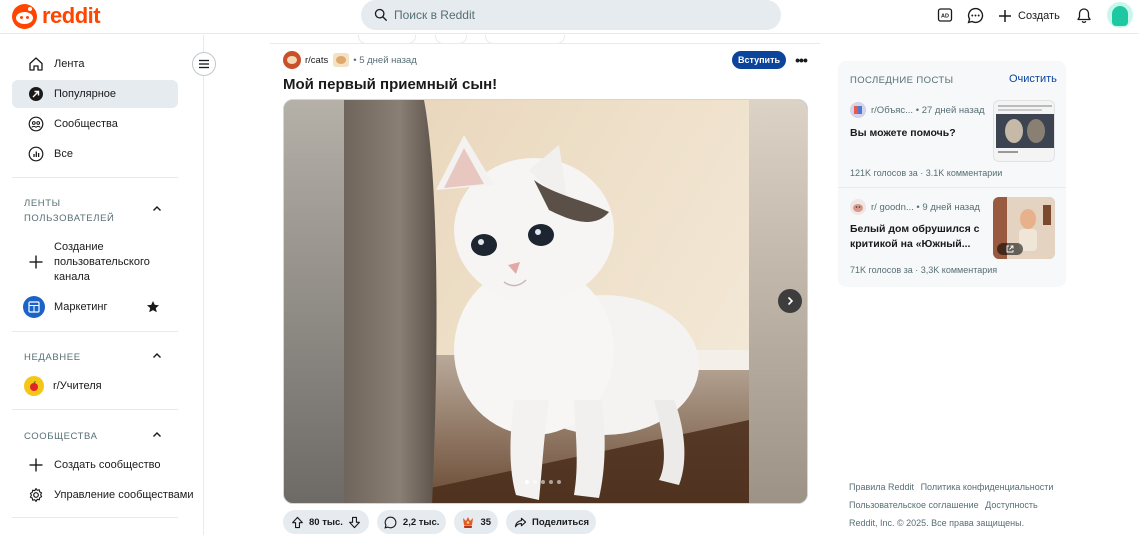 The height and width of the screenshot is (535, 1139). What do you see at coordinates (545, 39) in the screenshot?
I see `previous-post-edge` at bounding box center [545, 39].